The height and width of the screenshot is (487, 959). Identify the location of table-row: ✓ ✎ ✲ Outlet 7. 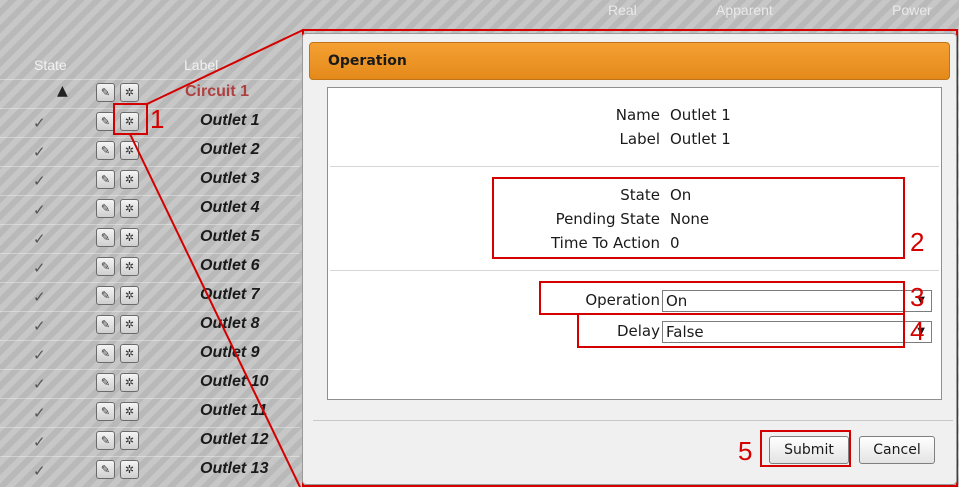
(150, 296).